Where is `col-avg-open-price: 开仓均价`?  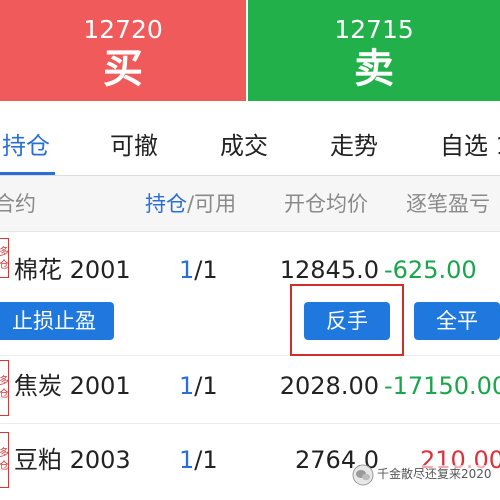
col-avg-open-price: 开仓均价 is located at coordinates (326, 204).